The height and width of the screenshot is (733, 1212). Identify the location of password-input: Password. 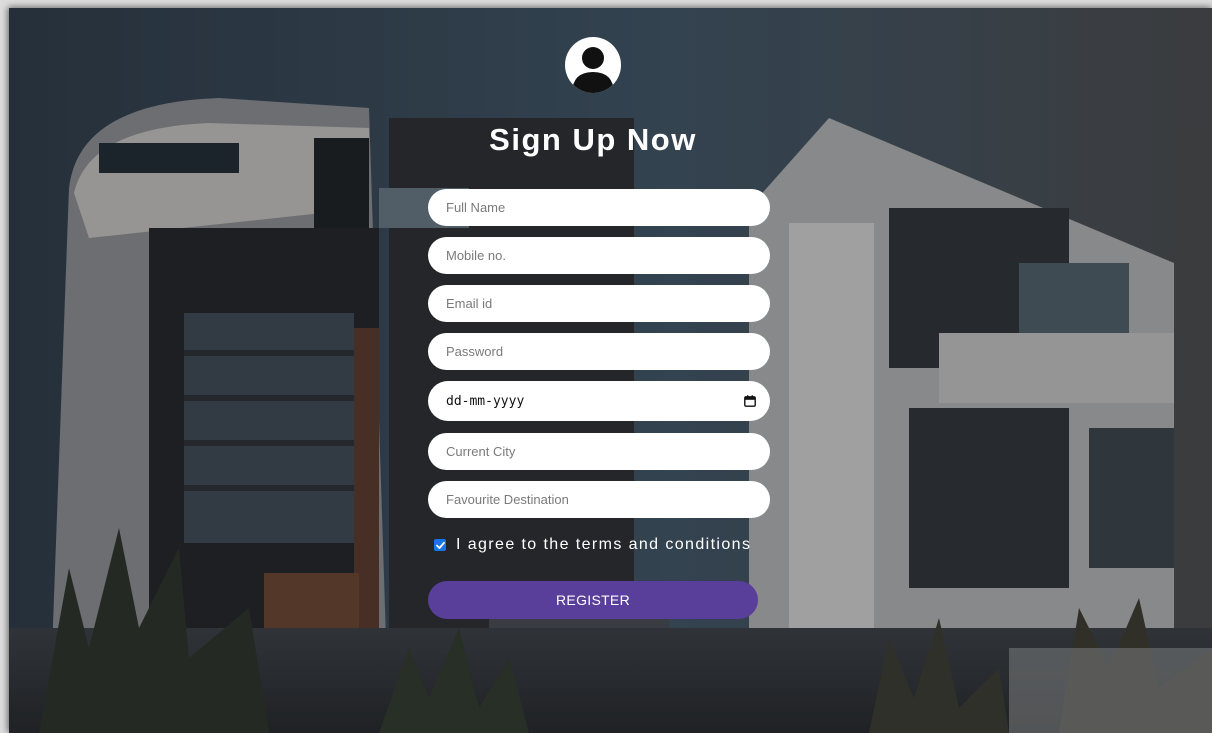
(599, 351).